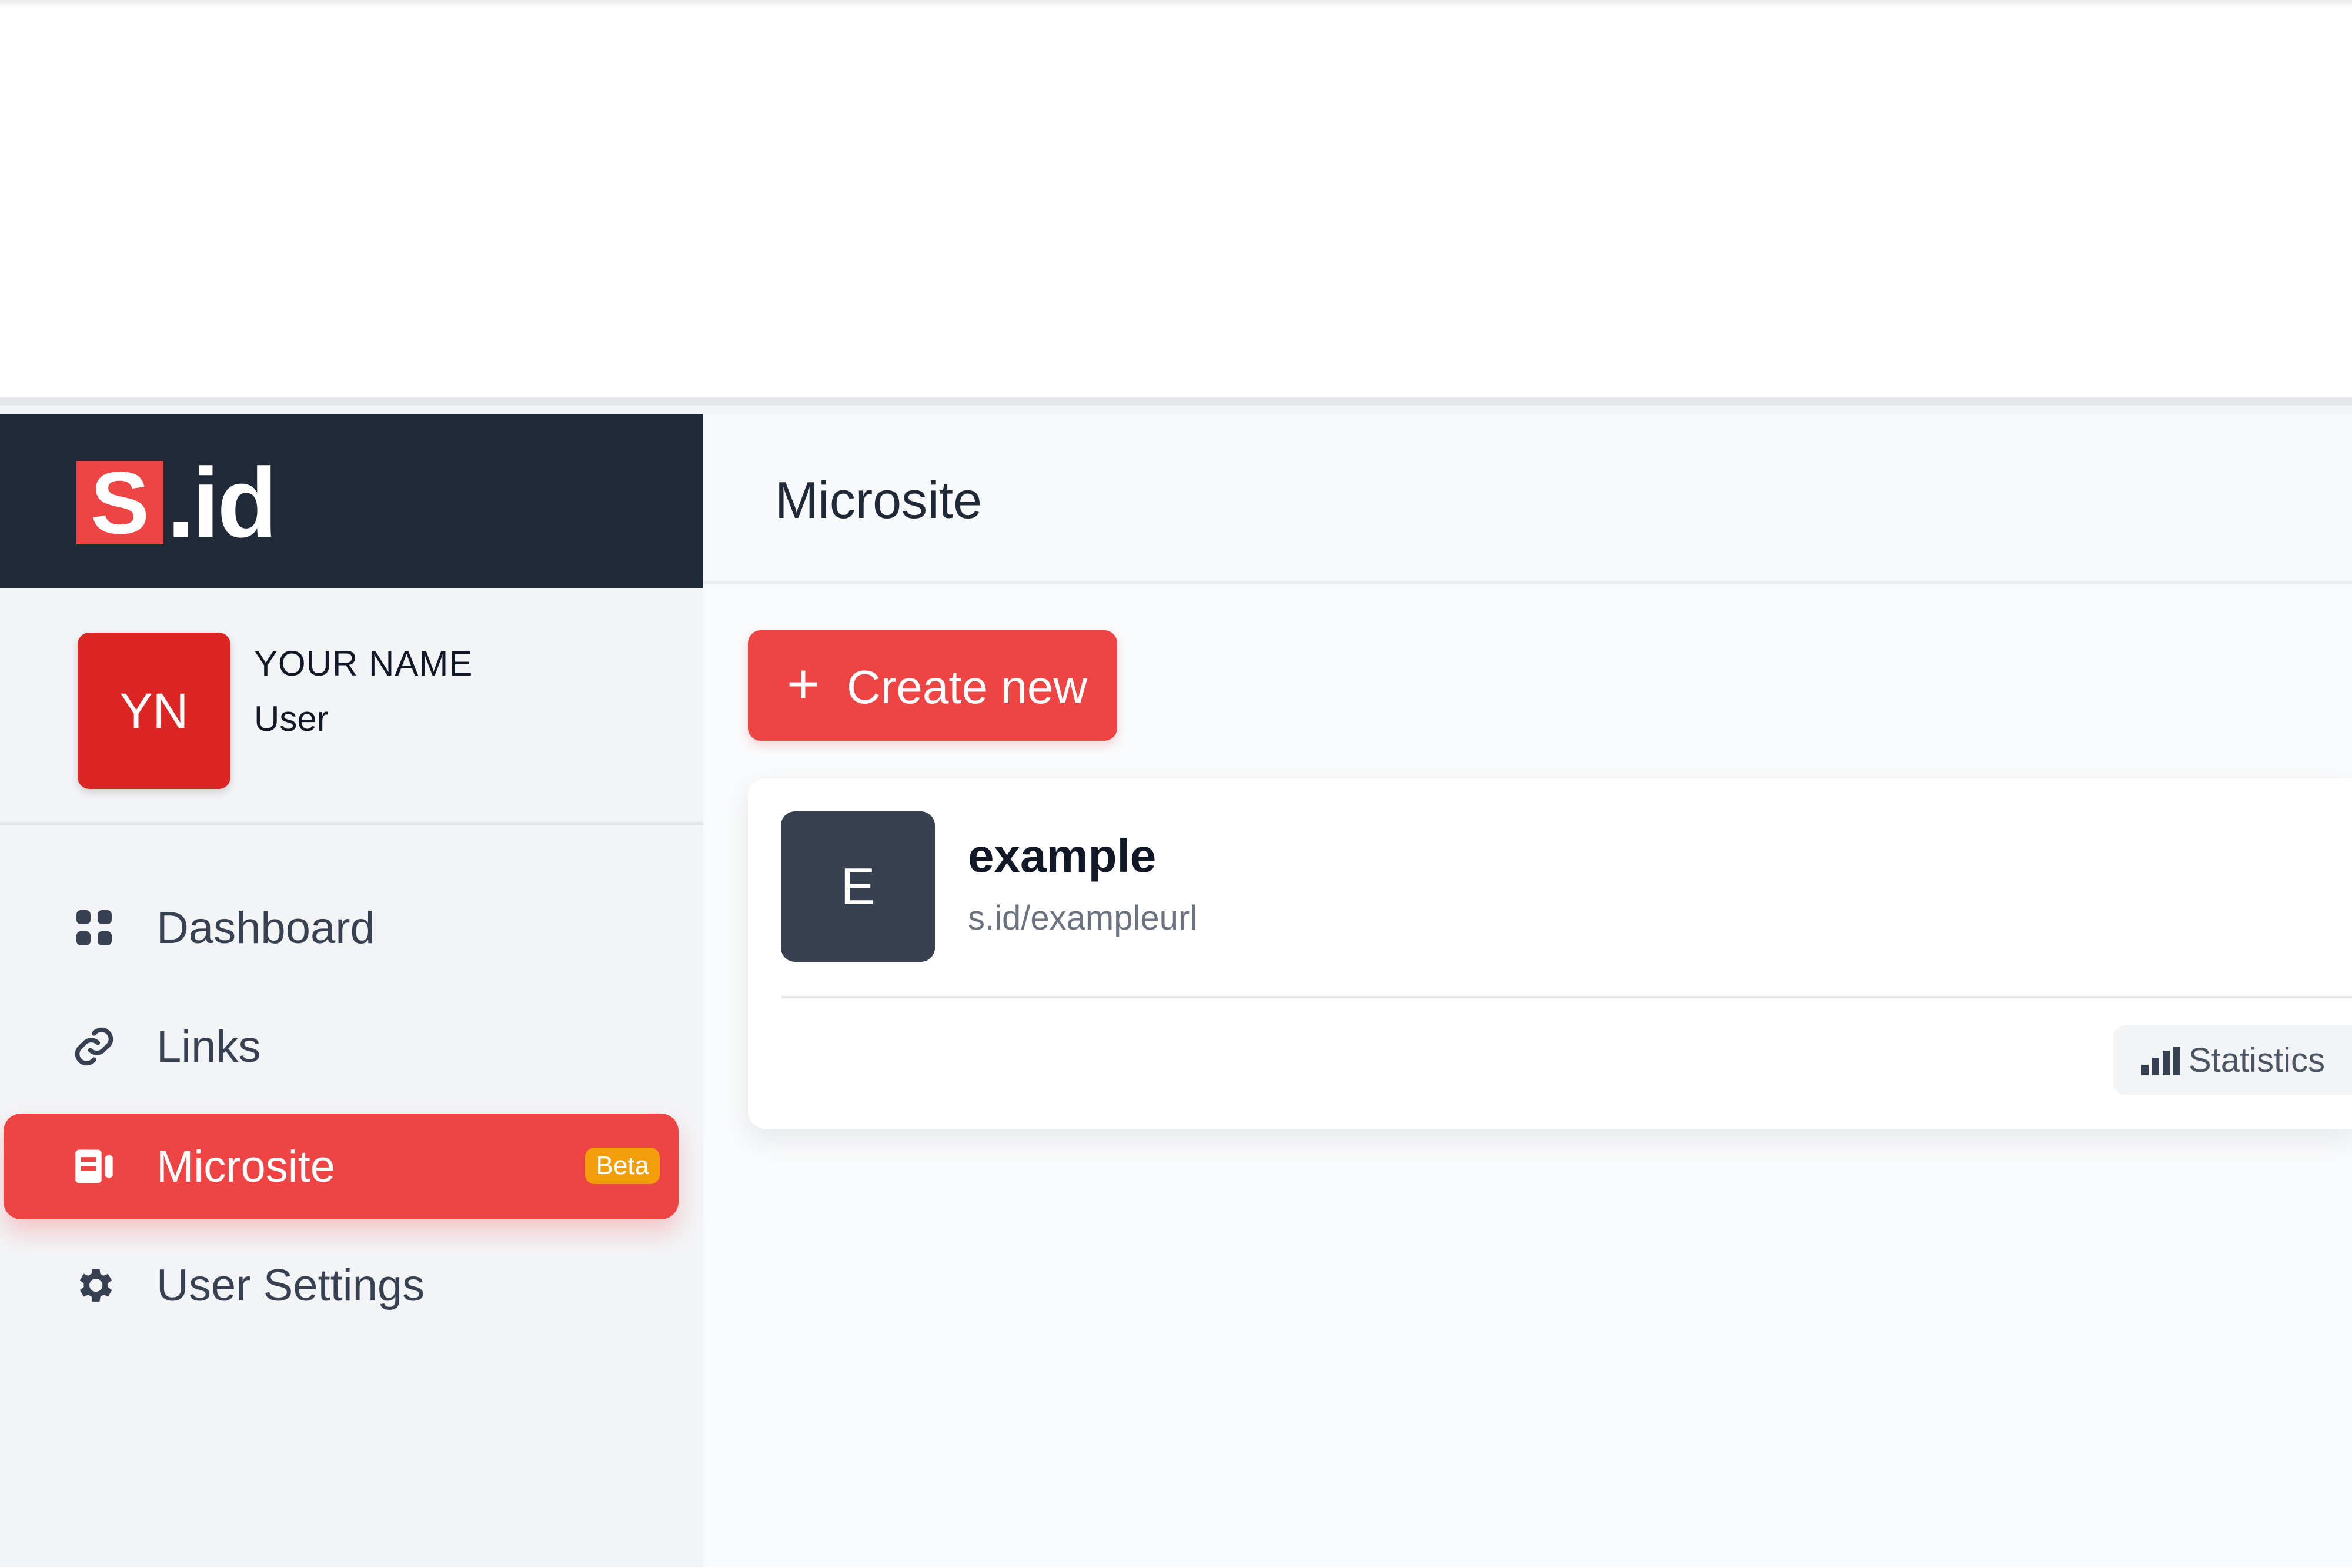 The image size is (2352, 1568). Describe the element at coordinates (119, 503) in the screenshot. I see `logo-mark: S` at that location.